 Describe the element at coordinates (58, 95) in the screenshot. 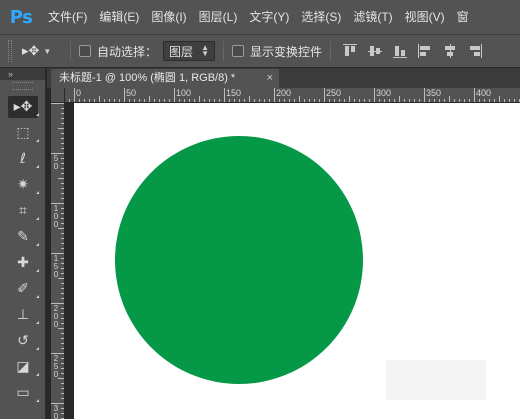

I see `ruler-origin` at that location.